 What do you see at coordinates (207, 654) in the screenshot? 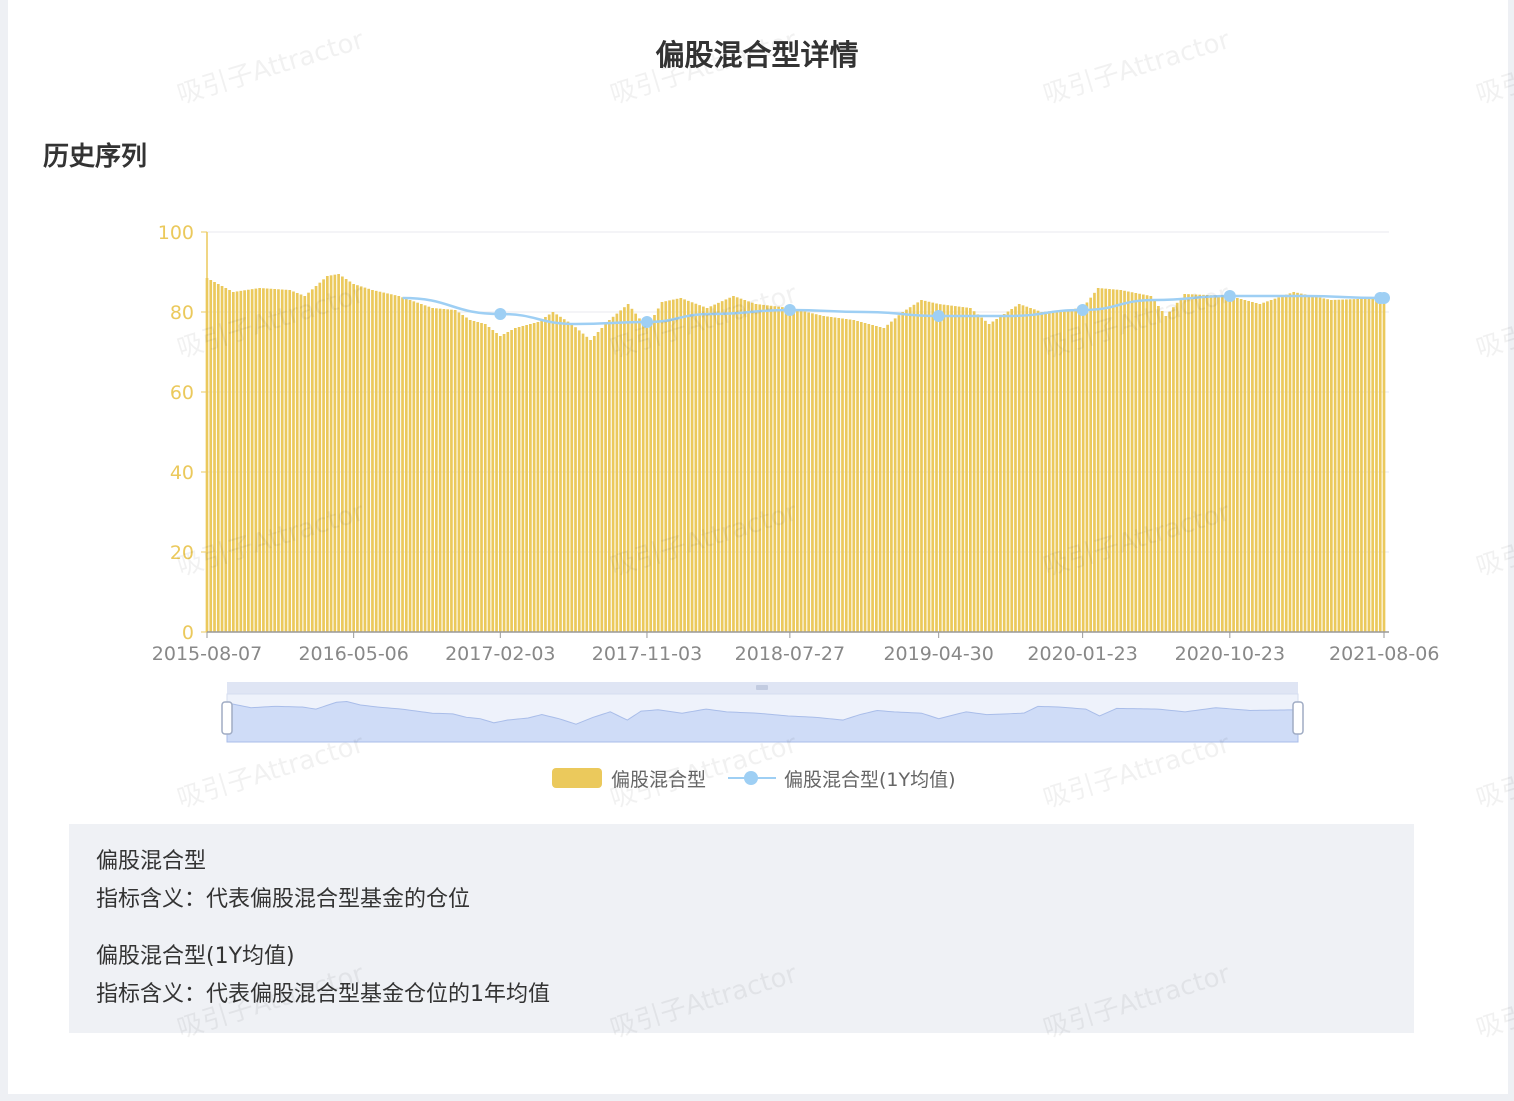
I see `x-tick-label: 2015-08-07` at bounding box center [207, 654].